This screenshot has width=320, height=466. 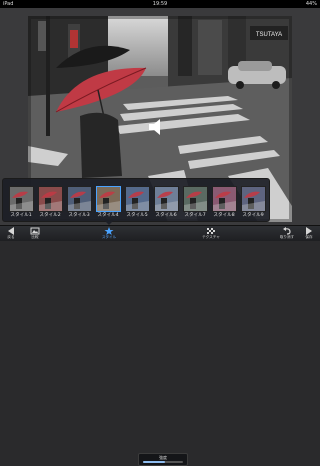 I want to click on strength-slider: 強度, so click(x=163, y=459).